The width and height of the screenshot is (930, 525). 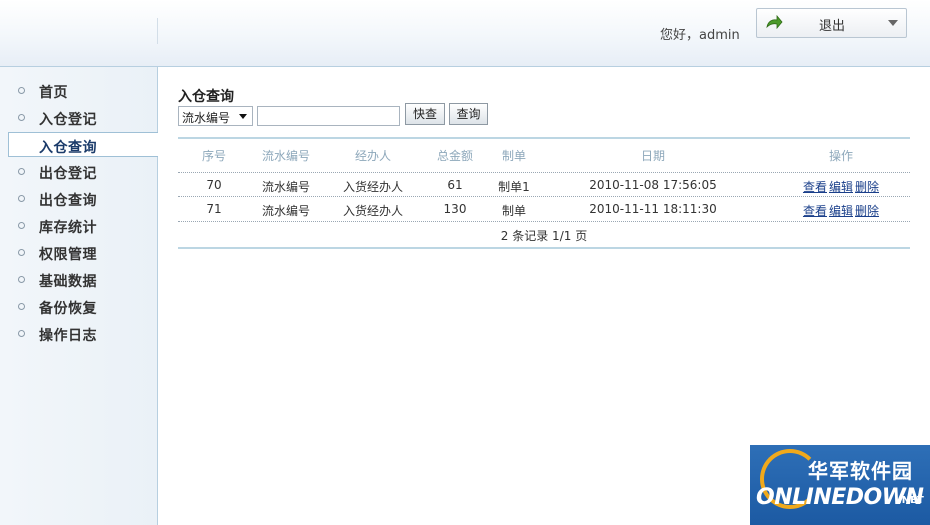 I want to click on sidebar-item-label: 首页, so click(x=53, y=93).